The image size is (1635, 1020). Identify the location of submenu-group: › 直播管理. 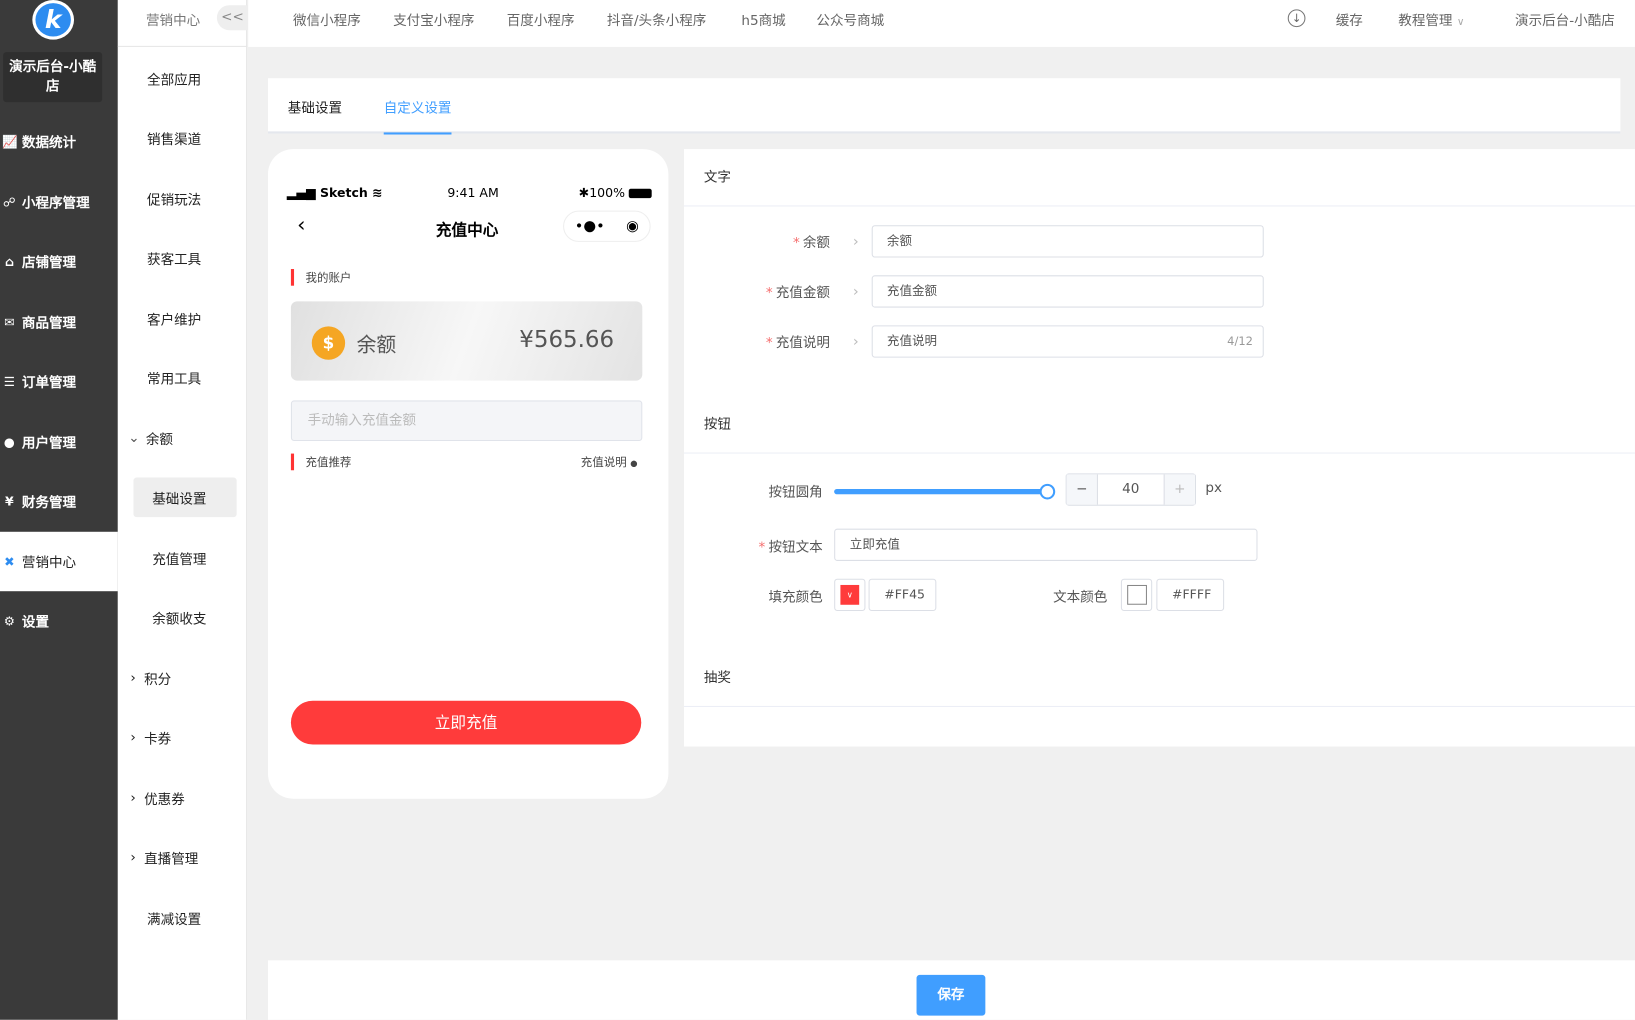
(182, 857).